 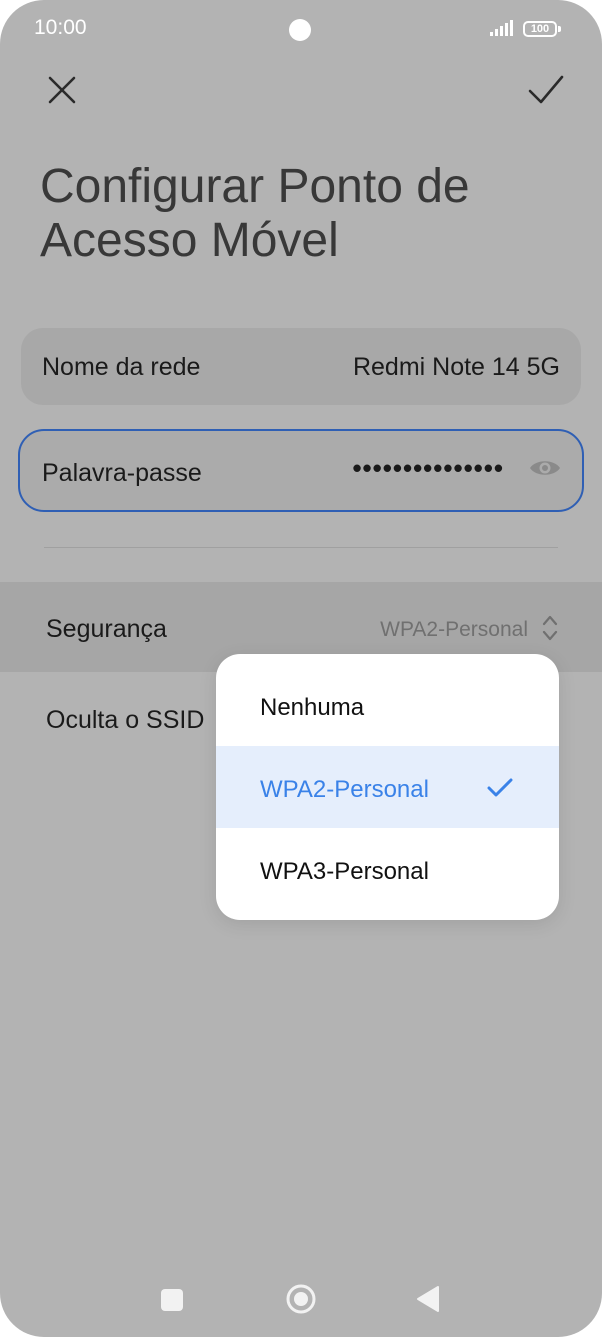 I want to click on dropdown-option-wpa3-personal: WPA3-Personal, so click(x=387, y=869).